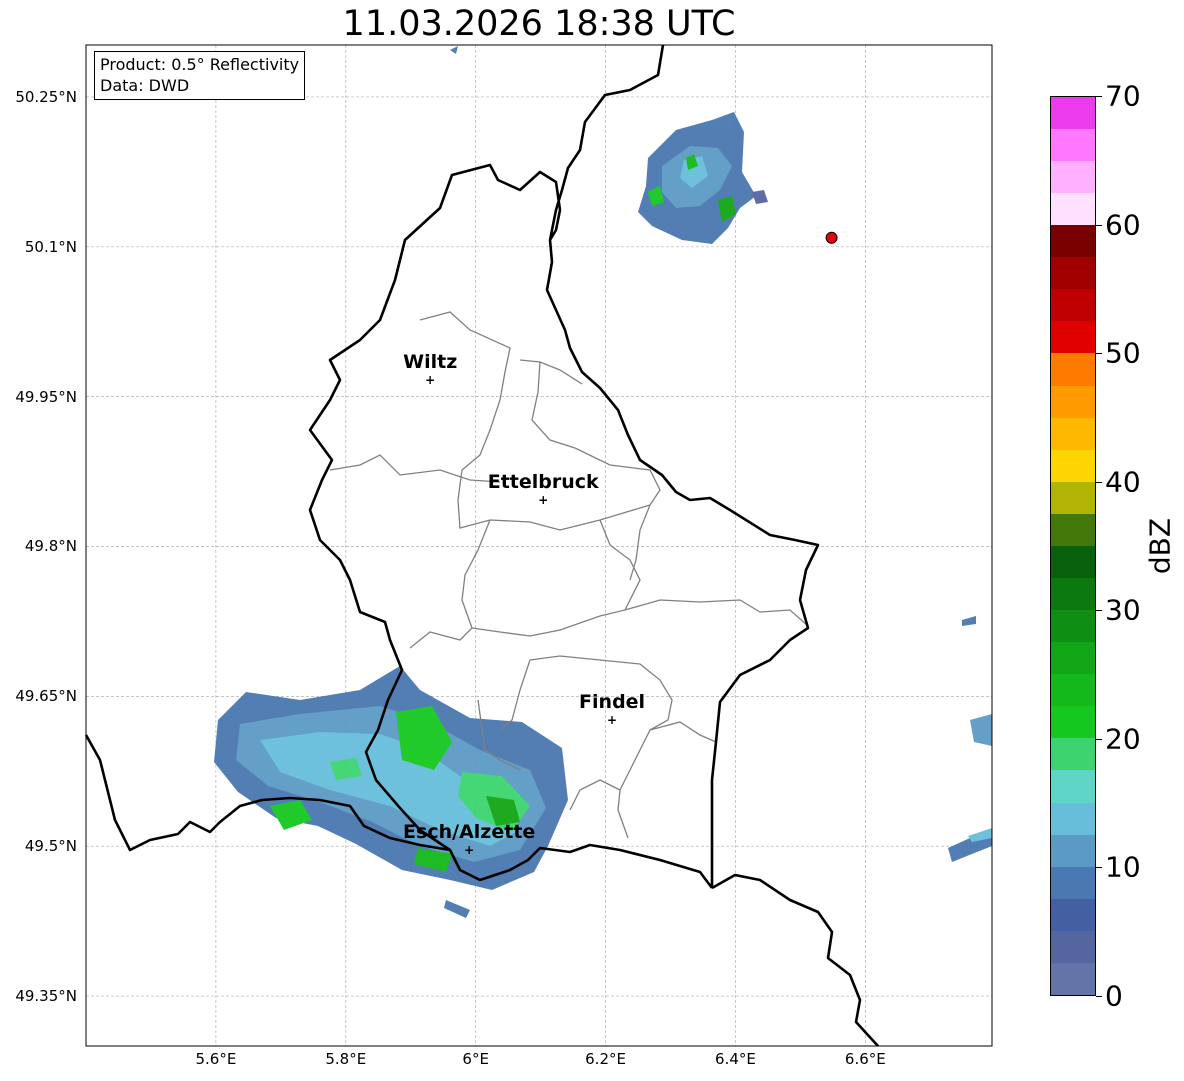  What do you see at coordinates (50, 846) in the screenshot?
I see `lat-tick-label: 49.5°N` at bounding box center [50, 846].